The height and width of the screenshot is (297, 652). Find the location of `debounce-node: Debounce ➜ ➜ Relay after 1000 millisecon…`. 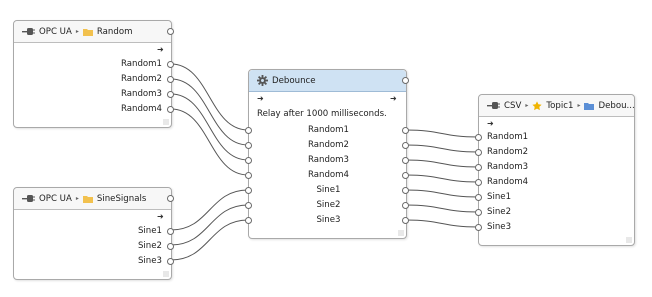

debounce-node: Debounce ➜ ➜ Relay after 1000 millisecon… is located at coordinates (327, 154).